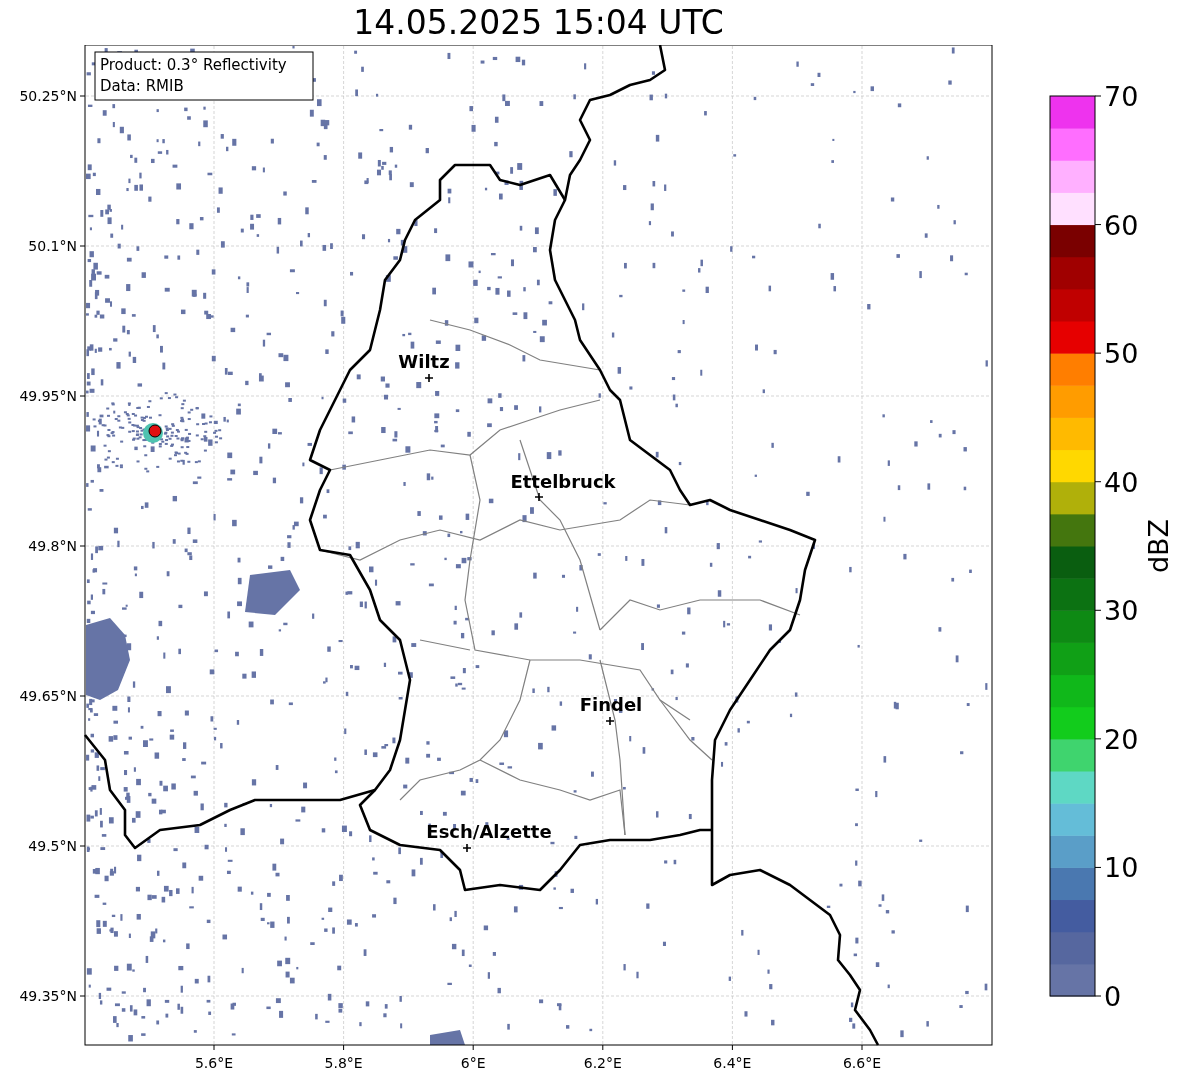 The height and width of the screenshot is (1081, 1184). Describe the element at coordinates (48, 996) in the screenshot. I see `latitude-tick-label: 49.35°N` at that location.